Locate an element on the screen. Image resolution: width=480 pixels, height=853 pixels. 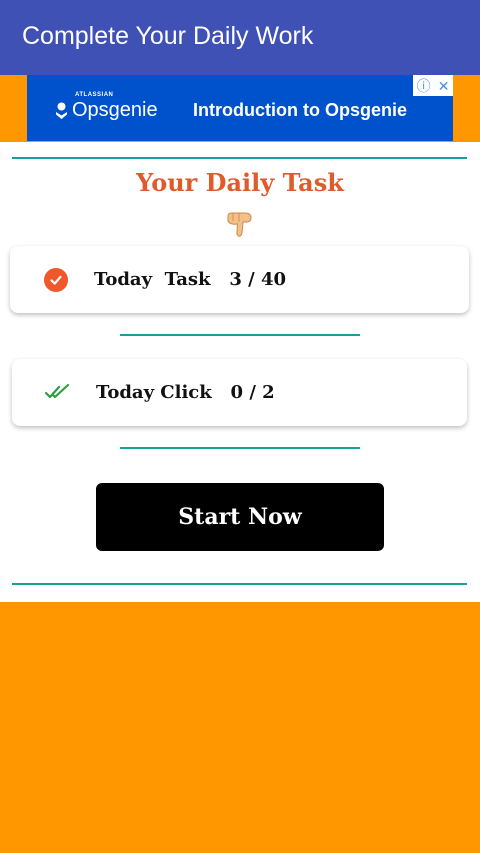
ad-info-icon: ⓘ is located at coordinates (424, 86).